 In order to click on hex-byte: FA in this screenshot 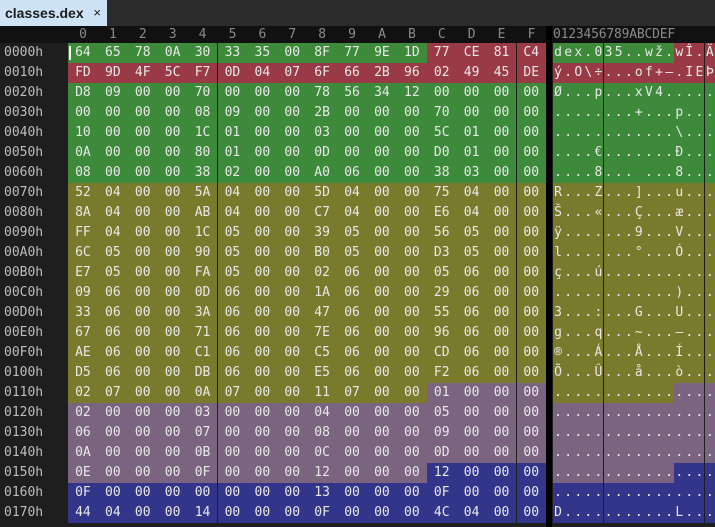, I will do `click(202, 273)`.